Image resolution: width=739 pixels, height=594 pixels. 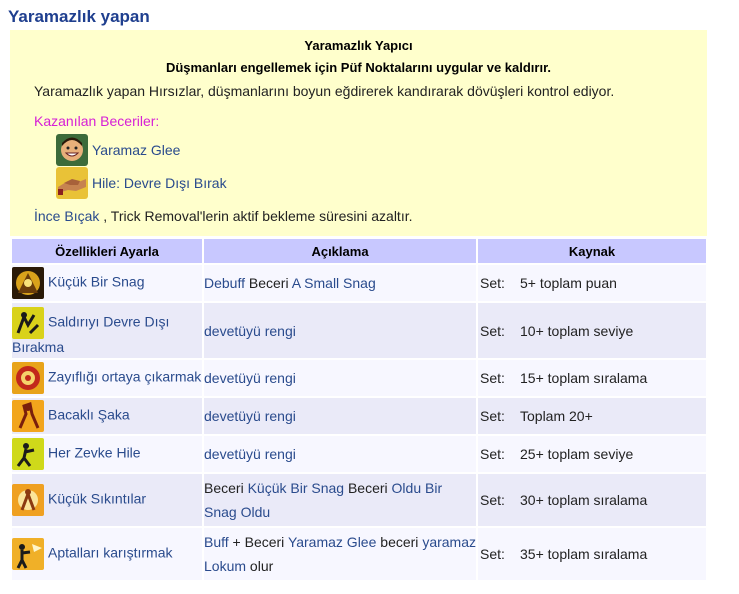 I want to click on table-header-row: Özellikleri Ayarla Açıklama Kaynak, so click(x=359, y=251).